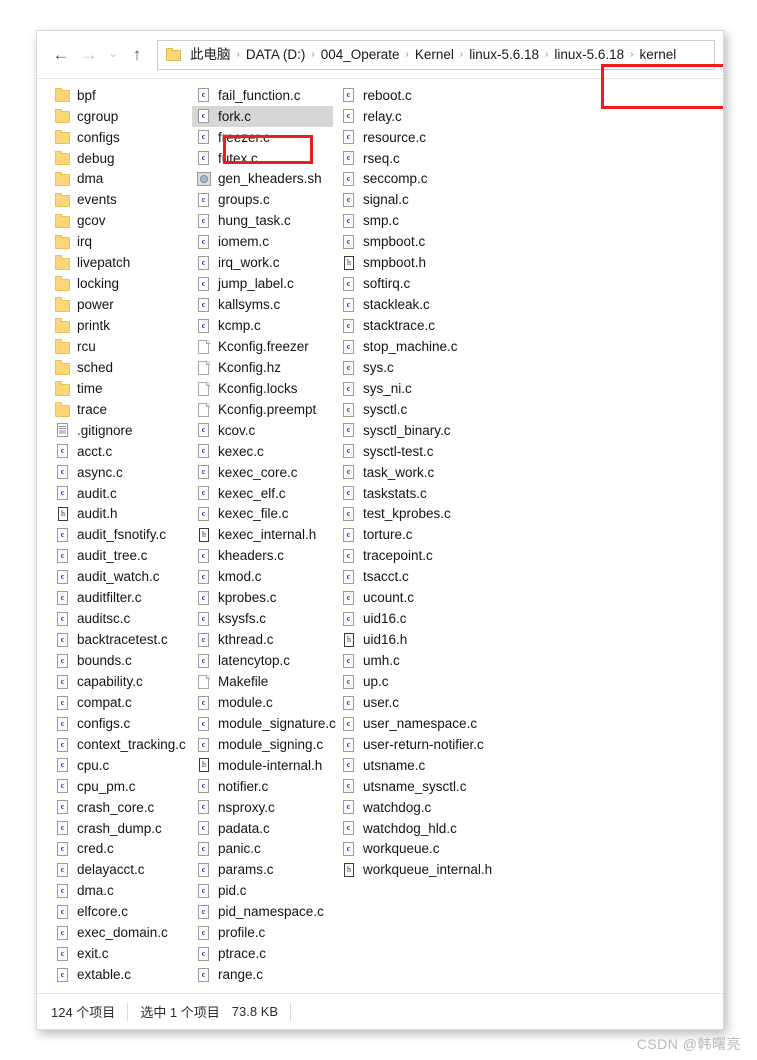  What do you see at coordinates (123, 807) in the screenshot?
I see `file-list-item: c crash_core.c` at bounding box center [123, 807].